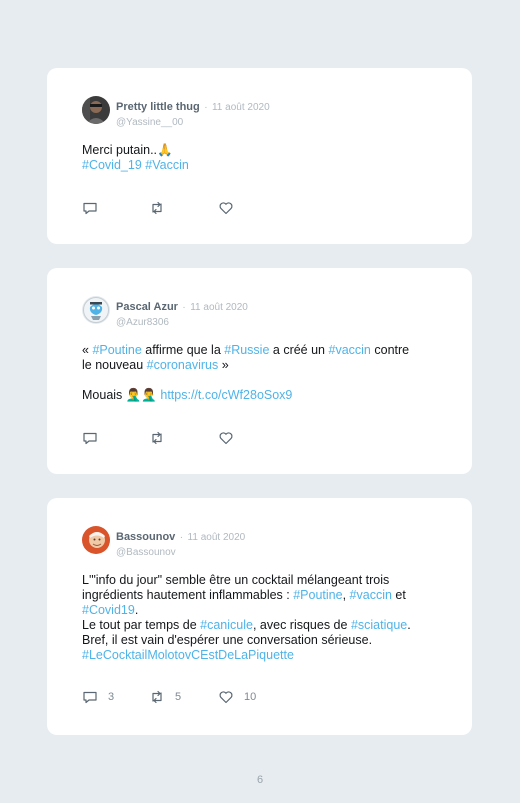  I want to click on tweet-text-segment: », so click(223, 365).